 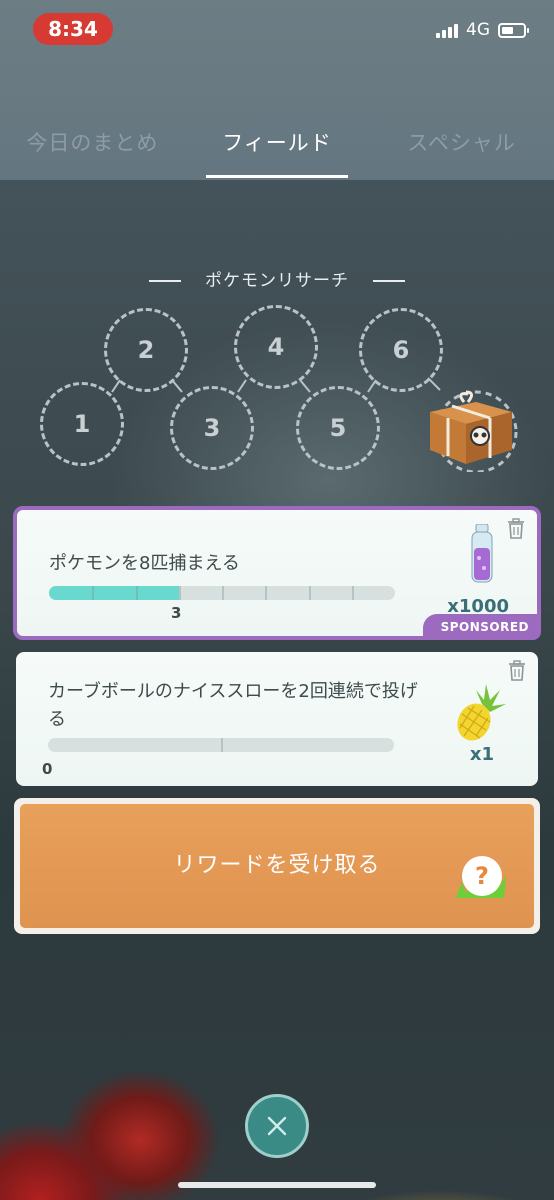 What do you see at coordinates (144, 563) in the screenshot?
I see `task-description: ポケモンを8匹捕まえる` at bounding box center [144, 563].